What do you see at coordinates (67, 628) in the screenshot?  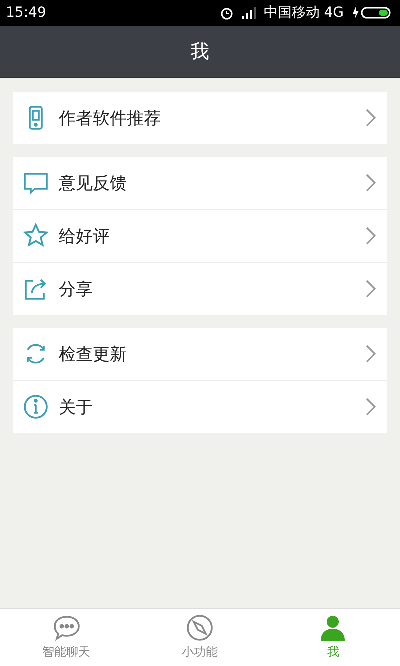 I see `chat-bubble-icon` at bounding box center [67, 628].